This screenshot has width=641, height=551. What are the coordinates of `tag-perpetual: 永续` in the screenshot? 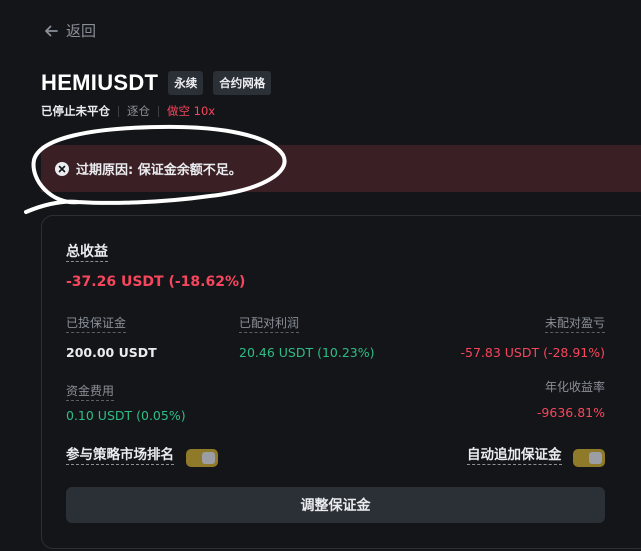 It's located at (186, 83).